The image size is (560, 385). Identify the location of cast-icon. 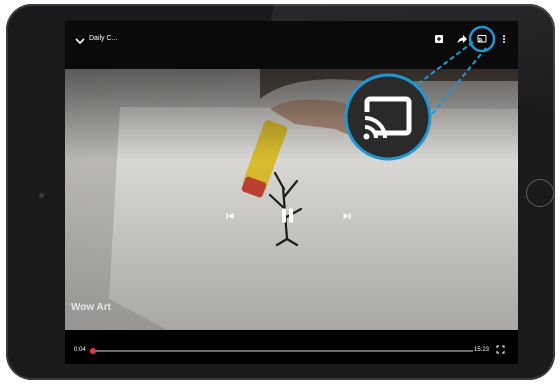
(482, 39).